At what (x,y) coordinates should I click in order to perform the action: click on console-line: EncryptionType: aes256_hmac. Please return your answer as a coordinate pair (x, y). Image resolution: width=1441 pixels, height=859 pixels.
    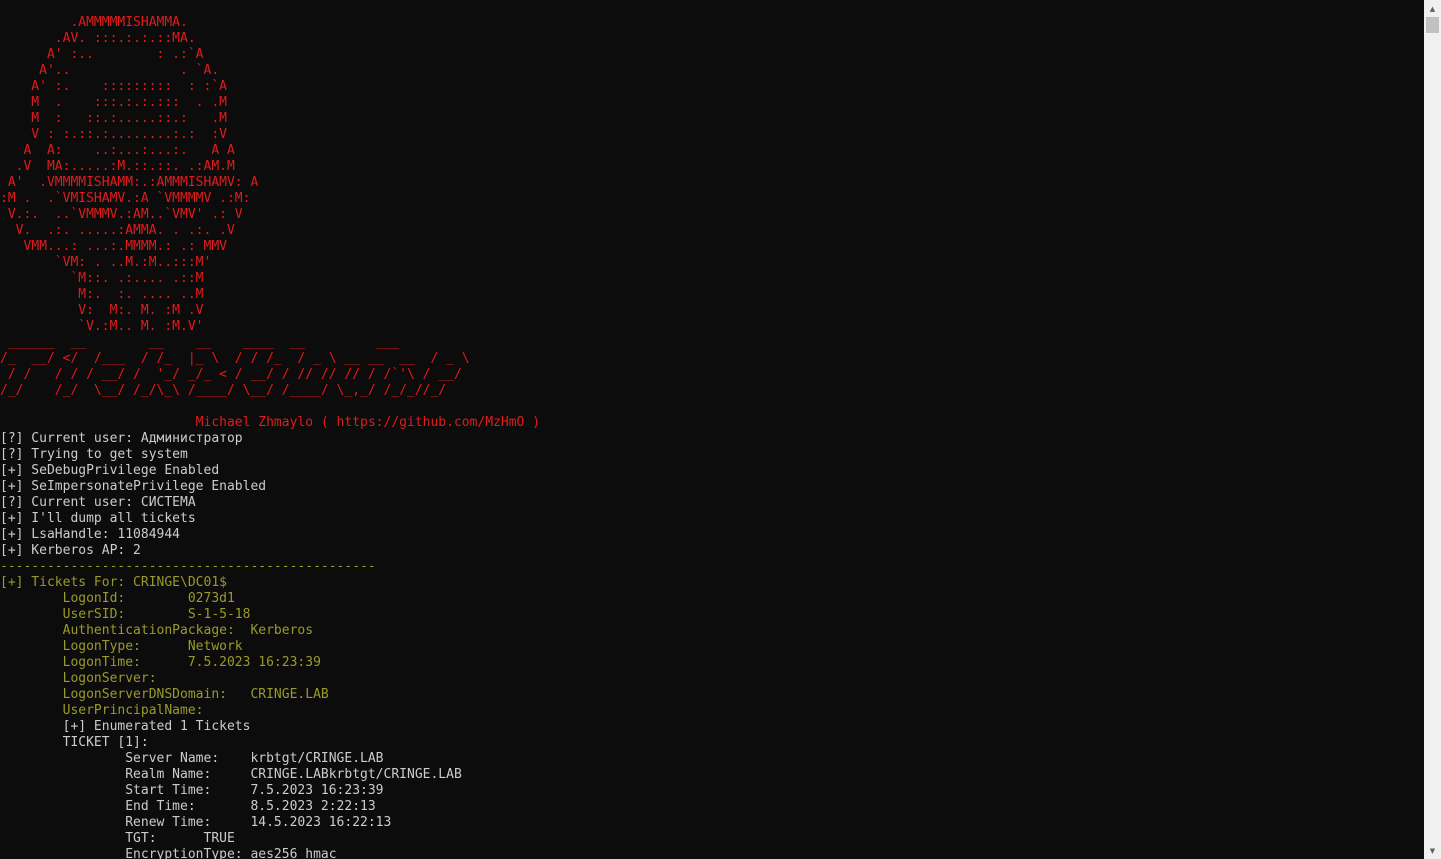
    Looking at the image, I should click on (168, 853).